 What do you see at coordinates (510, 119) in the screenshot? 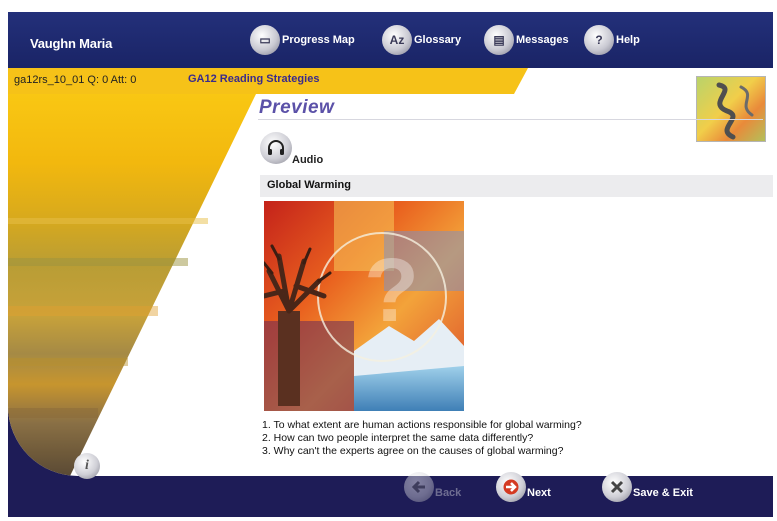
I see `title-divider` at bounding box center [510, 119].